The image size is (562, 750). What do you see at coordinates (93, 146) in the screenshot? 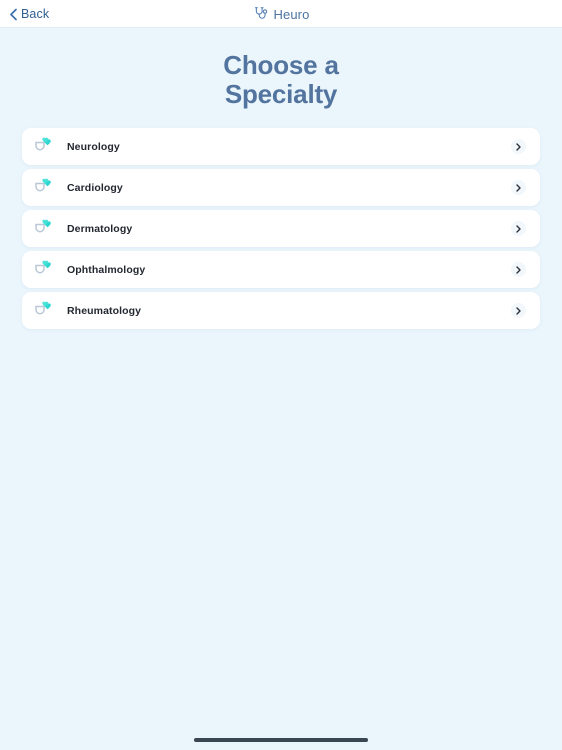
I see `specialty-label: Neurology` at bounding box center [93, 146].